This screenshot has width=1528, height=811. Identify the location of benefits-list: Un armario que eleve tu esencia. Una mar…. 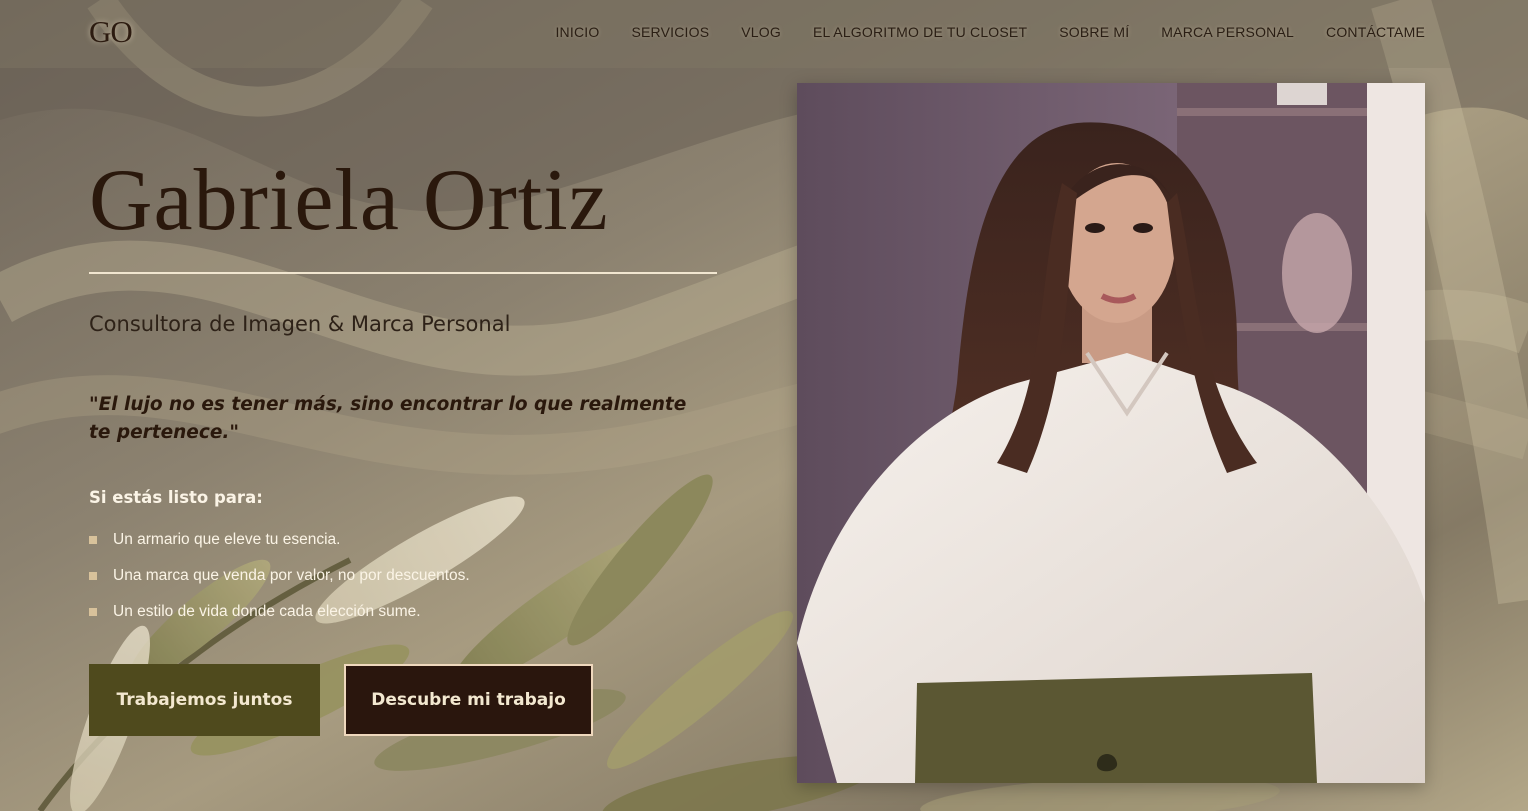
(279, 585).